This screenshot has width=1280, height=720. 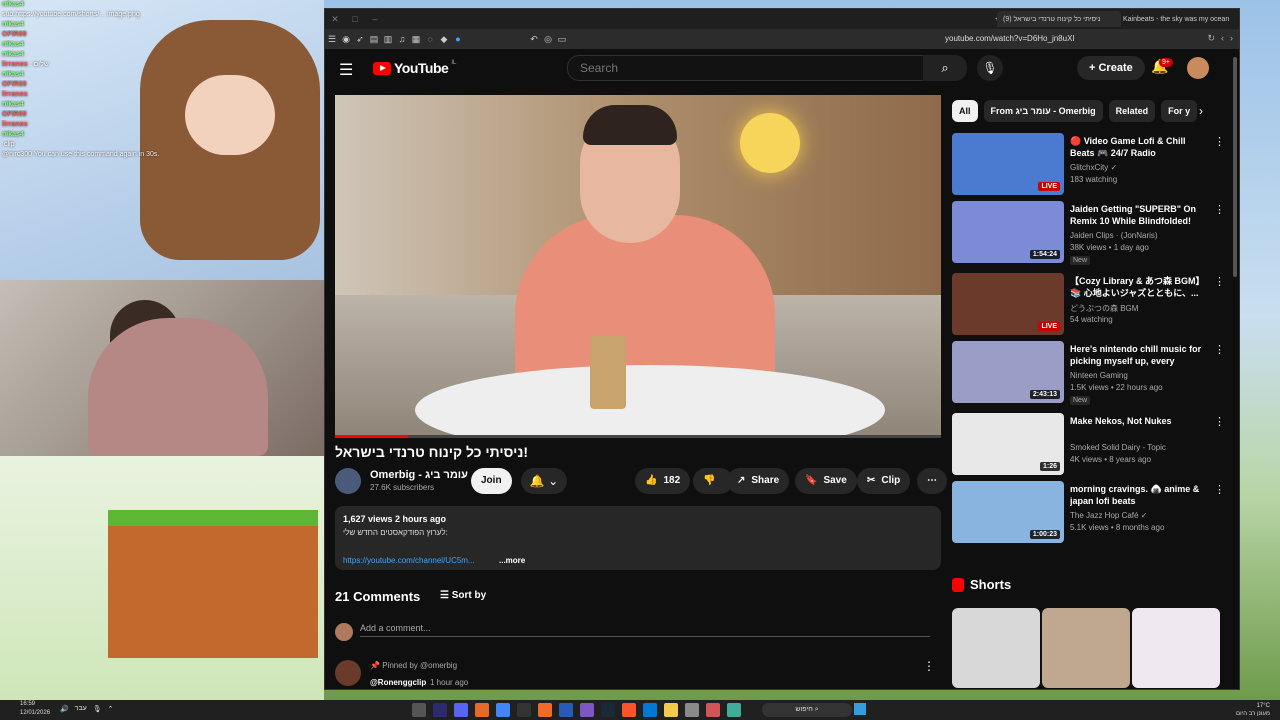 I want to click on recommended-channel: Jaiden Clips · (JonNaris), so click(x=1114, y=235).